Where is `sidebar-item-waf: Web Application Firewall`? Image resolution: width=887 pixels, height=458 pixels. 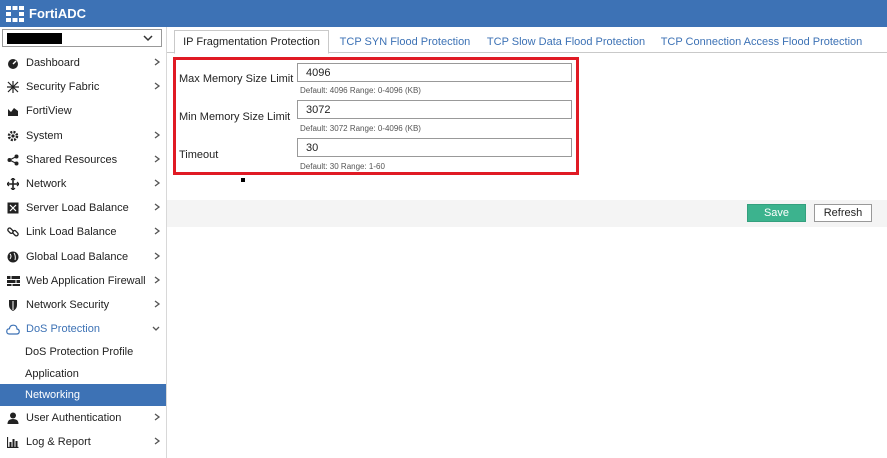 sidebar-item-waf: Web Application Firewall is located at coordinates (83, 281).